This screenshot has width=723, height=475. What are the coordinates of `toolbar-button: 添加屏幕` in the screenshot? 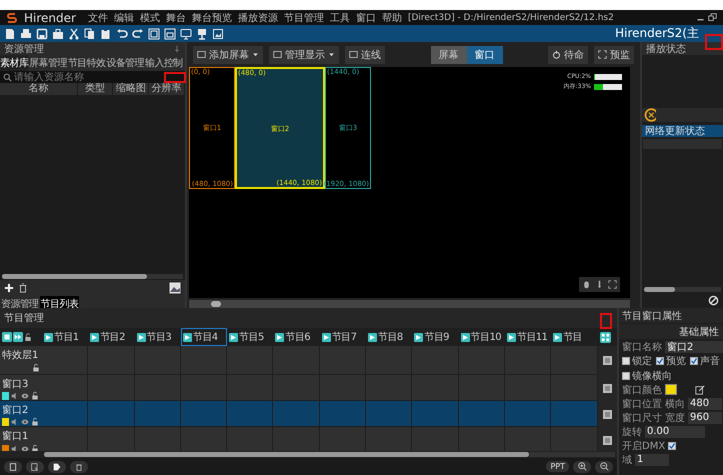 It's located at (228, 55).